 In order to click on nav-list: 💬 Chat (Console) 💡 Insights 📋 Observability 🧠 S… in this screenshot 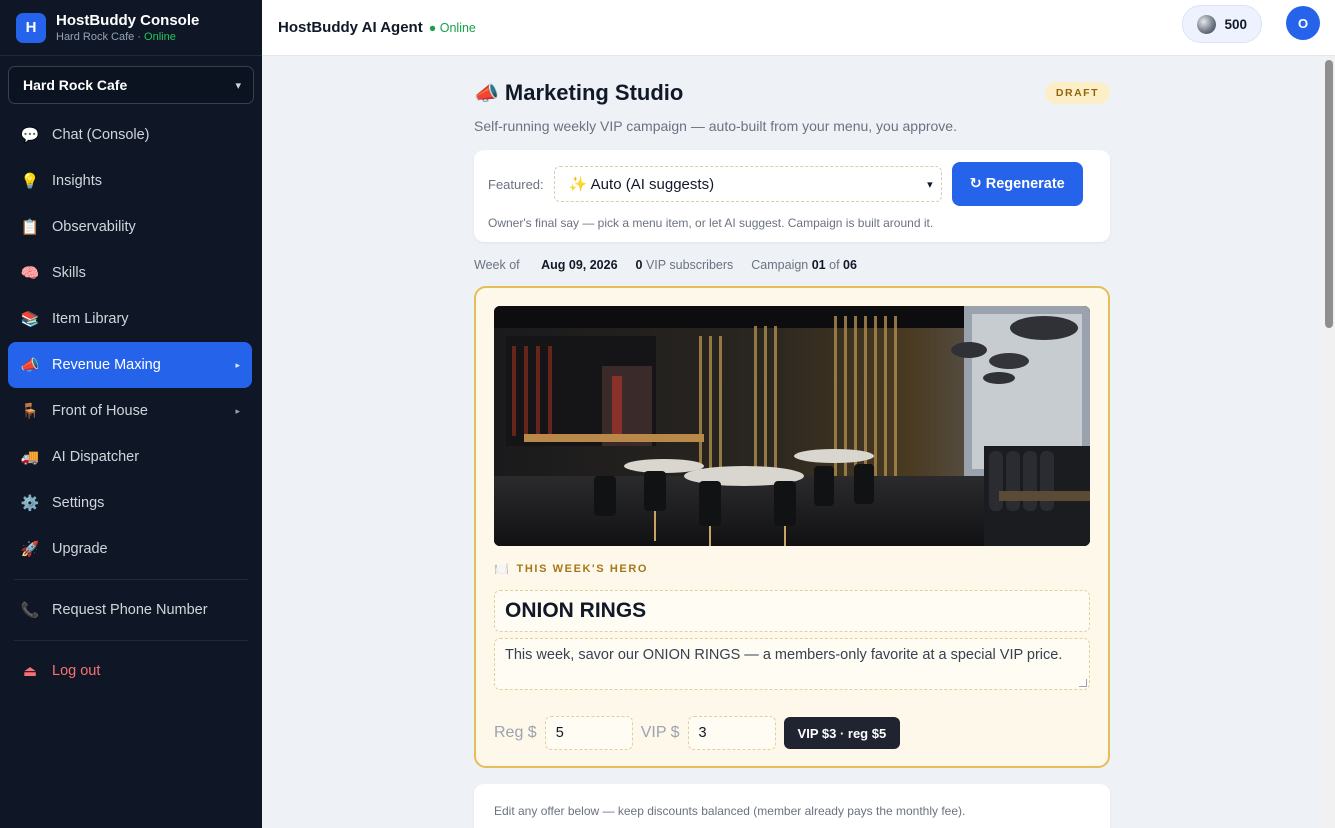, I will do `click(131, 342)`.